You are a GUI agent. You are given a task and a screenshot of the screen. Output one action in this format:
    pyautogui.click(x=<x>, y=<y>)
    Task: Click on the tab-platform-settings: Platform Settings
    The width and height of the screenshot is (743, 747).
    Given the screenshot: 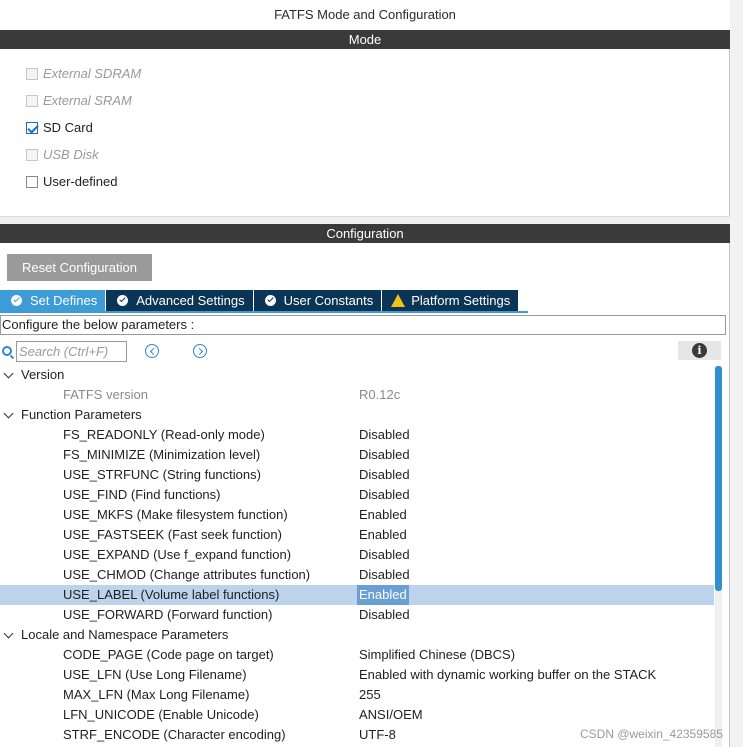 What is the action you would take?
    pyautogui.click(x=451, y=300)
    